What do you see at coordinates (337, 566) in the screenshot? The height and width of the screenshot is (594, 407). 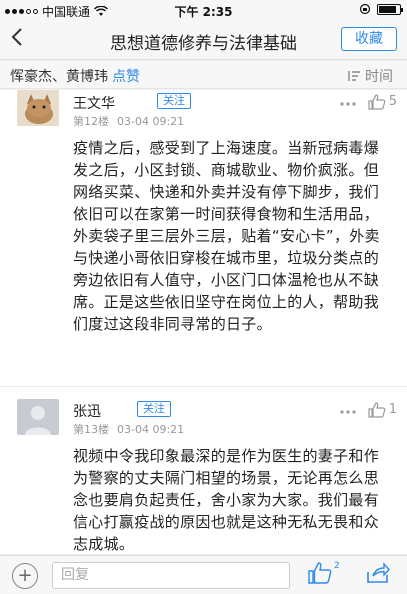 I see `like-post-count: 2` at bounding box center [337, 566].